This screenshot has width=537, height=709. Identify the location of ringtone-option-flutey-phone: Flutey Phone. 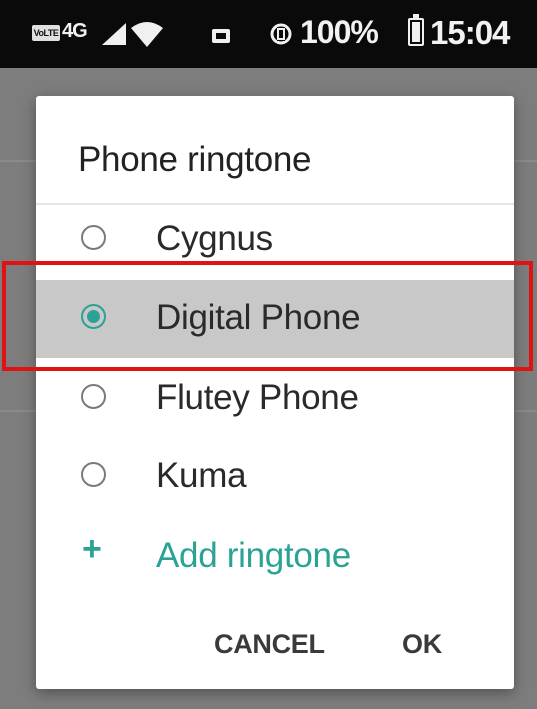
(275, 399).